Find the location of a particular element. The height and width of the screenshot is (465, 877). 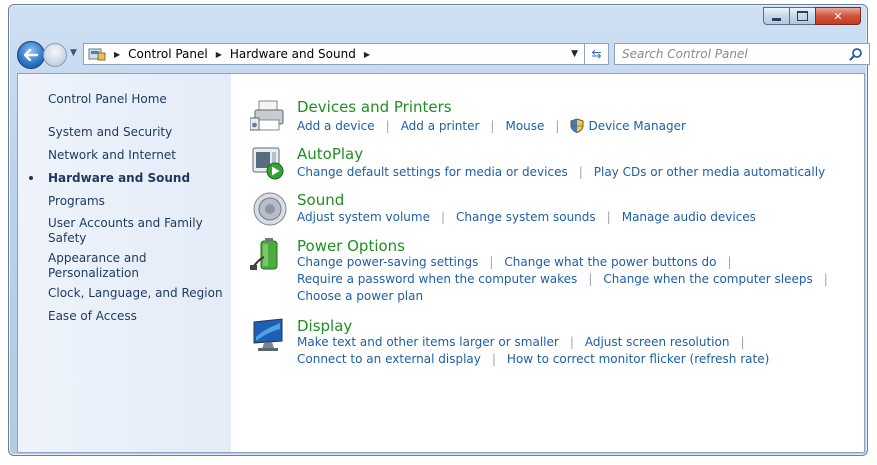

power-options-link: Power Options is located at coordinates (351, 246).